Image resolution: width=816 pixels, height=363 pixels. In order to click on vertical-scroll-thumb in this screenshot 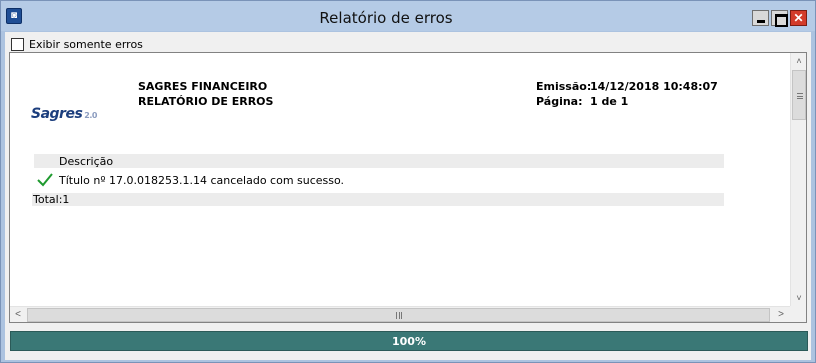, I will do `click(799, 95)`.